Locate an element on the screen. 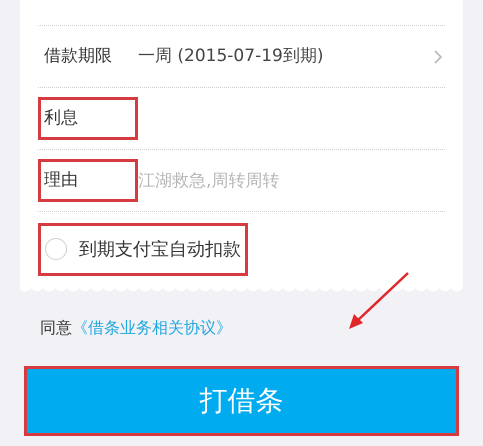 This screenshot has height=446, width=483. agreement-text: 同意 is located at coordinates (56, 328).